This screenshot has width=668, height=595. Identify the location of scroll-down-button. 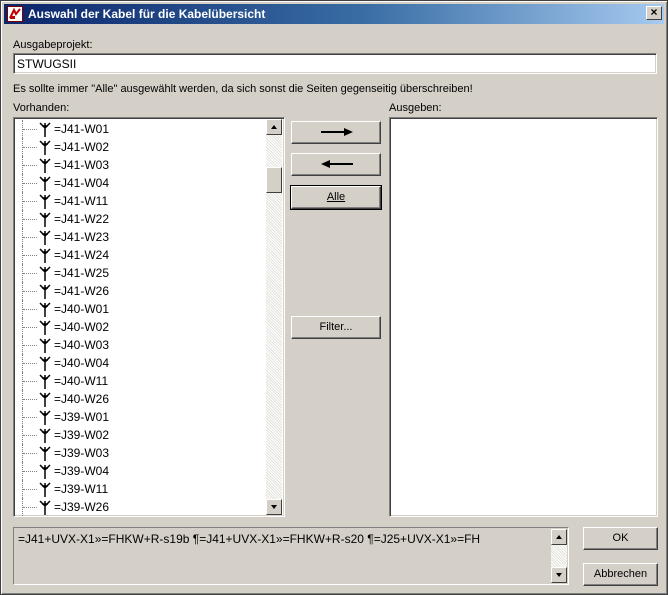
(274, 507).